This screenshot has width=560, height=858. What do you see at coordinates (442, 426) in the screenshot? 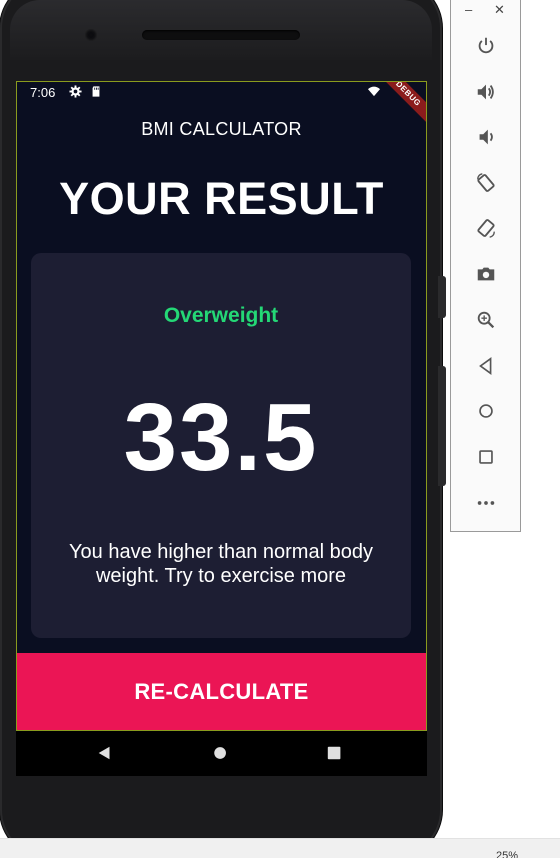
I see `phone-volume-button` at bounding box center [442, 426].